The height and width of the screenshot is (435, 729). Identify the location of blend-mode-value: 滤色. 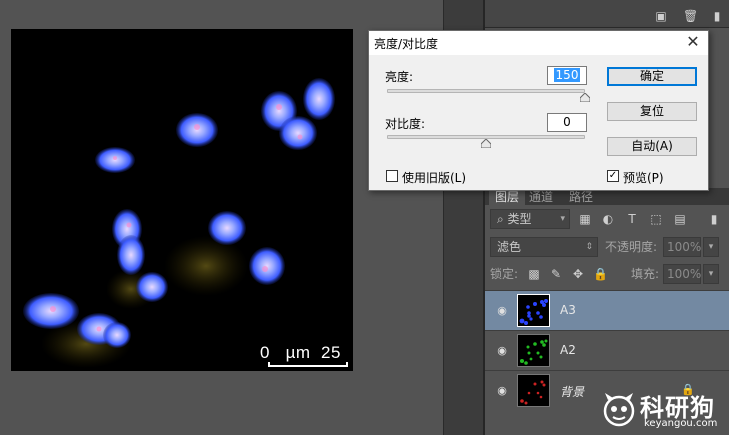
(509, 247).